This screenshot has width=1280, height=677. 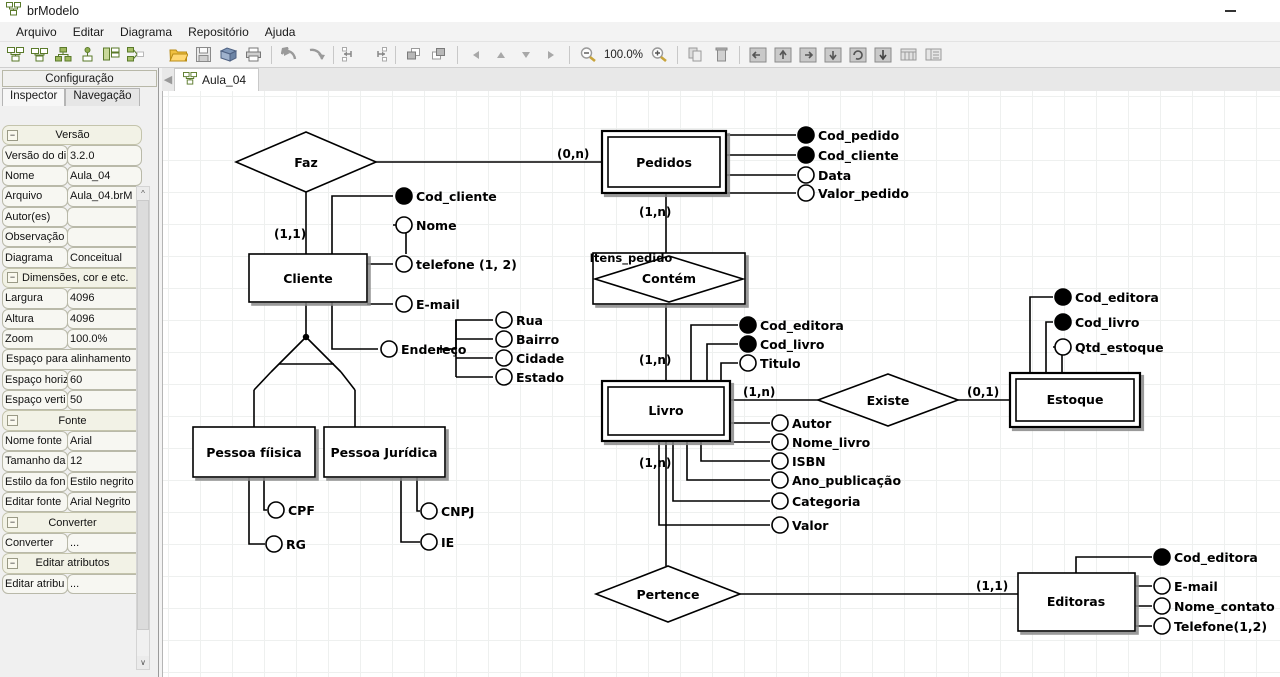 What do you see at coordinates (836, 480) in the screenshot?
I see `attribute-ano-publicacao: Ano_publicação` at bounding box center [836, 480].